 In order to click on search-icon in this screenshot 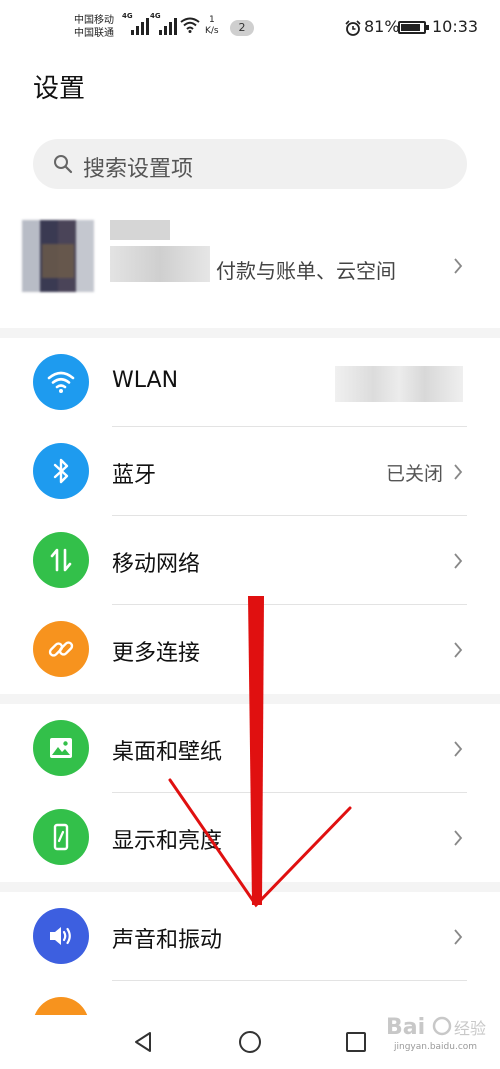, I will do `click(63, 164)`.